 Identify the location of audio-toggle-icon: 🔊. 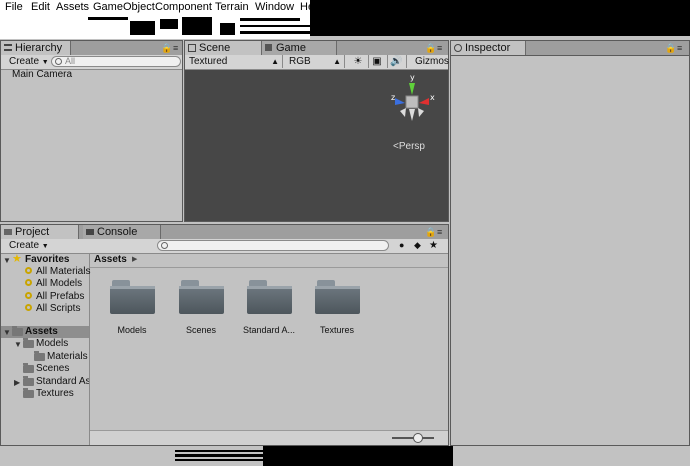
(396, 61).